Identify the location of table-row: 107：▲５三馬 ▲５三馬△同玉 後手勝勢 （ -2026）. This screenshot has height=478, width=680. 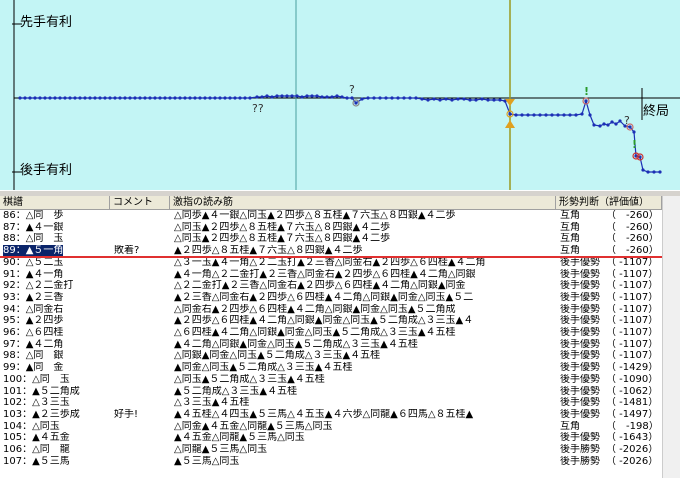
(340, 462).